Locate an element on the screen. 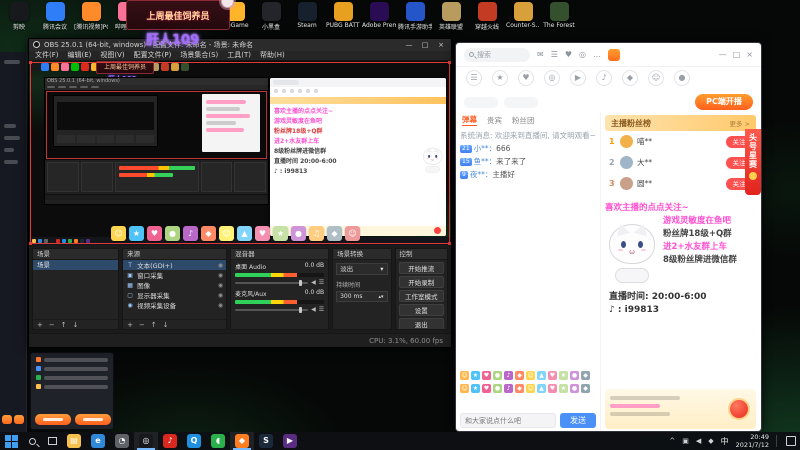  go-live-mini-button is located at coordinates (7, 419).